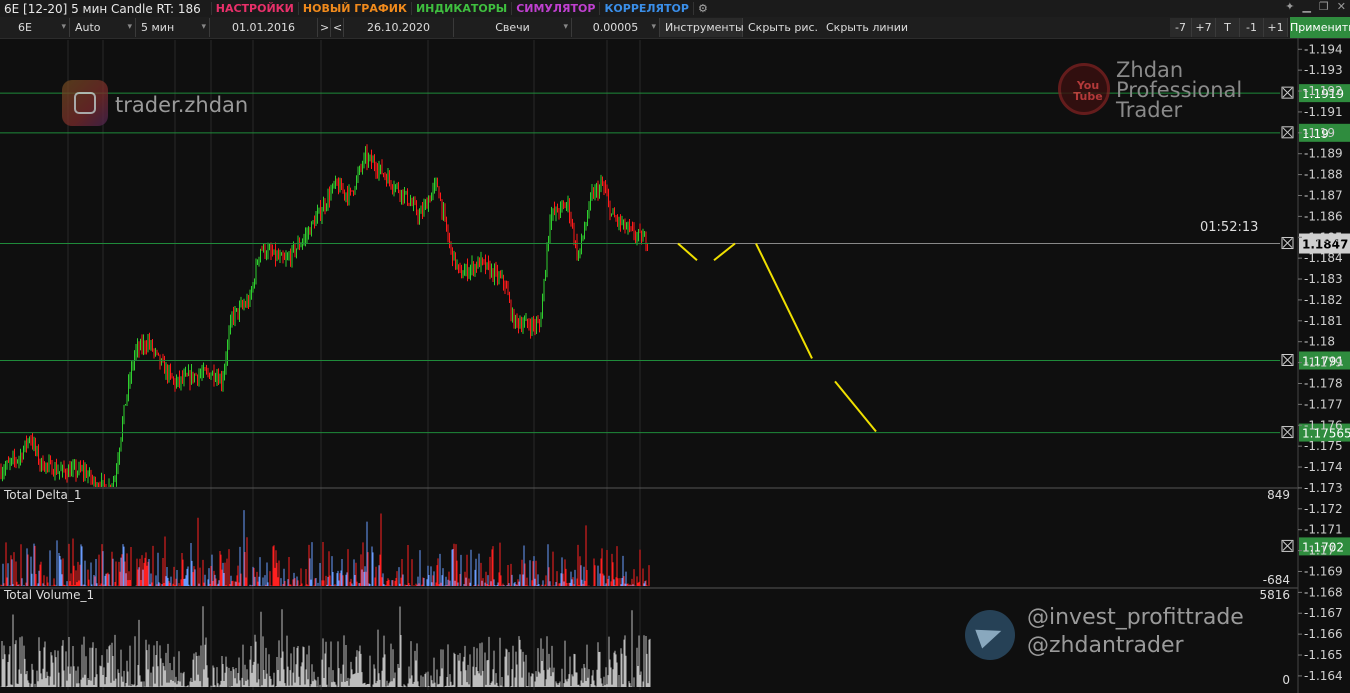 The height and width of the screenshot is (693, 1350). Describe the element at coordinates (325, 646) in the screenshot. I see `volume-histogram` at that location.